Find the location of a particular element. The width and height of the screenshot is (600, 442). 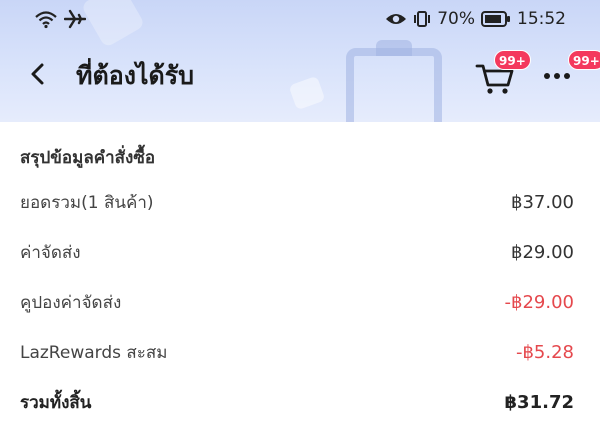

subtotal-row: ยอดรวม(1 สินค้า) ฿37.00 is located at coordinates (297, 202).